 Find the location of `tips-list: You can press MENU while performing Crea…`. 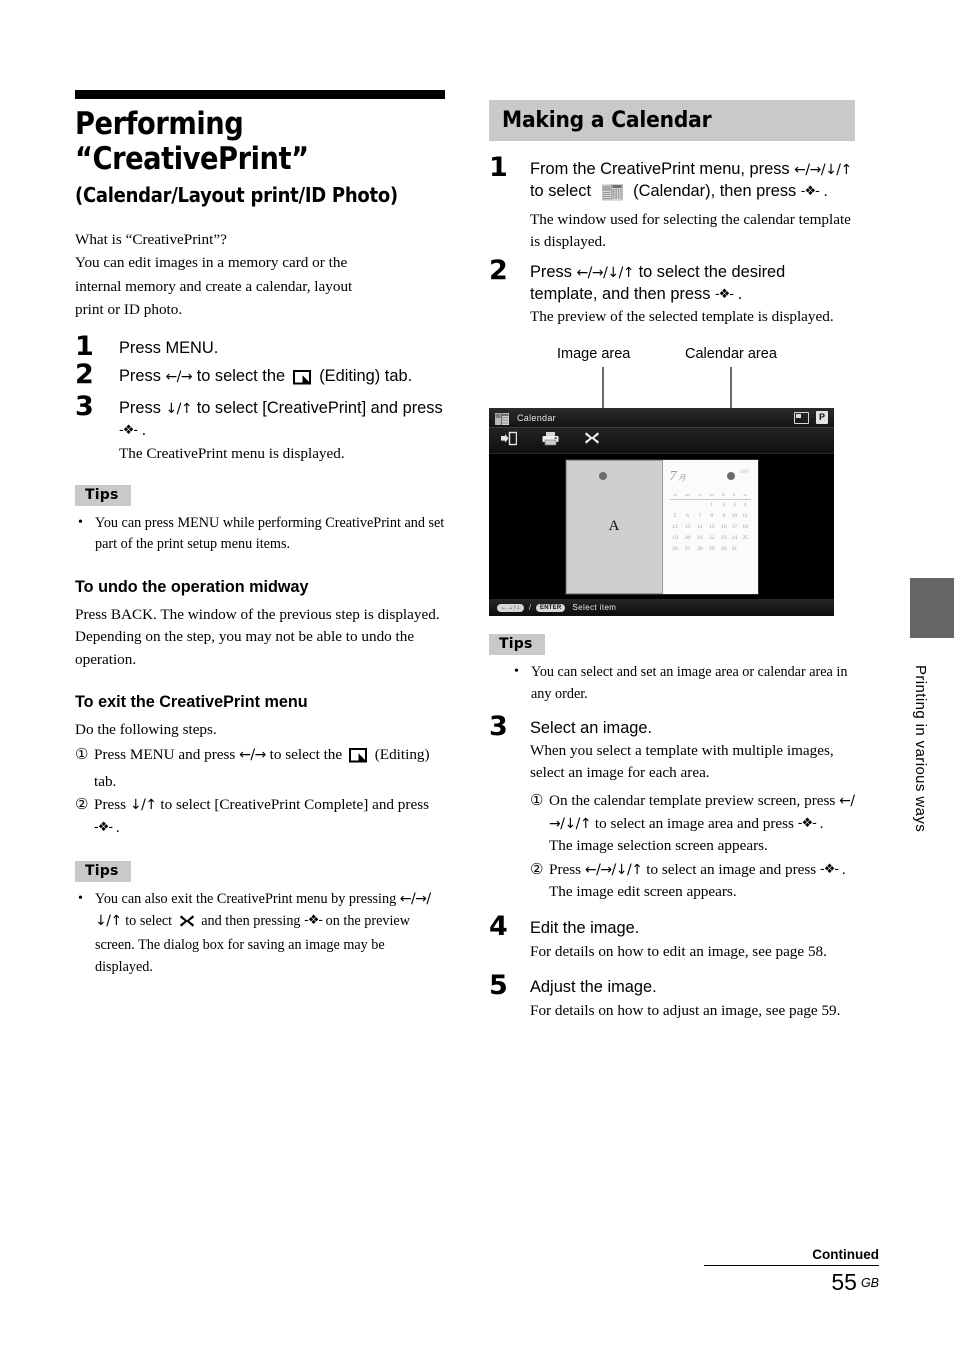

tips-list: You can press MENU while performing Crea… is located at coordinates (260, 534).